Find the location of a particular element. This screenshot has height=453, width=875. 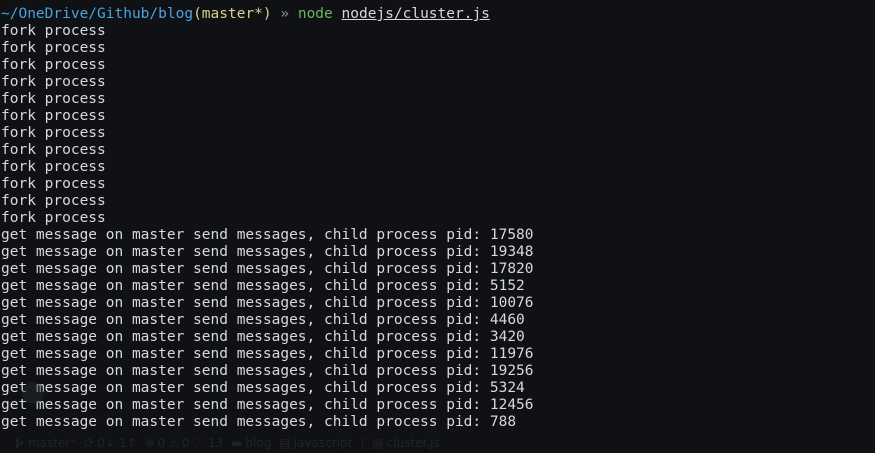

prompt-arrow: » is located at coordinates (284, 14).